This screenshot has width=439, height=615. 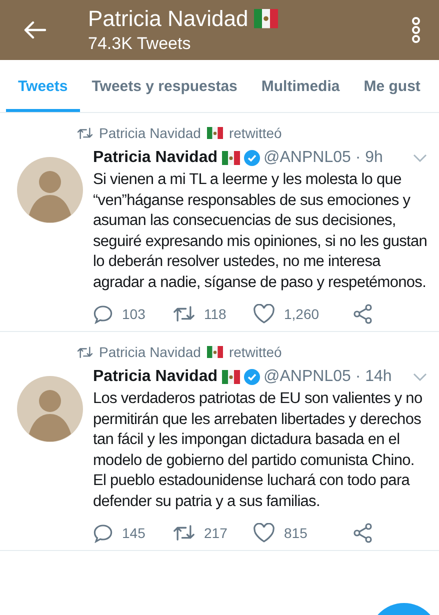 What do you see at coordinates (165, 86) in the screenshot?
I see `profile-tab: Tweets y respuestas` at bounding box center [165, 86].